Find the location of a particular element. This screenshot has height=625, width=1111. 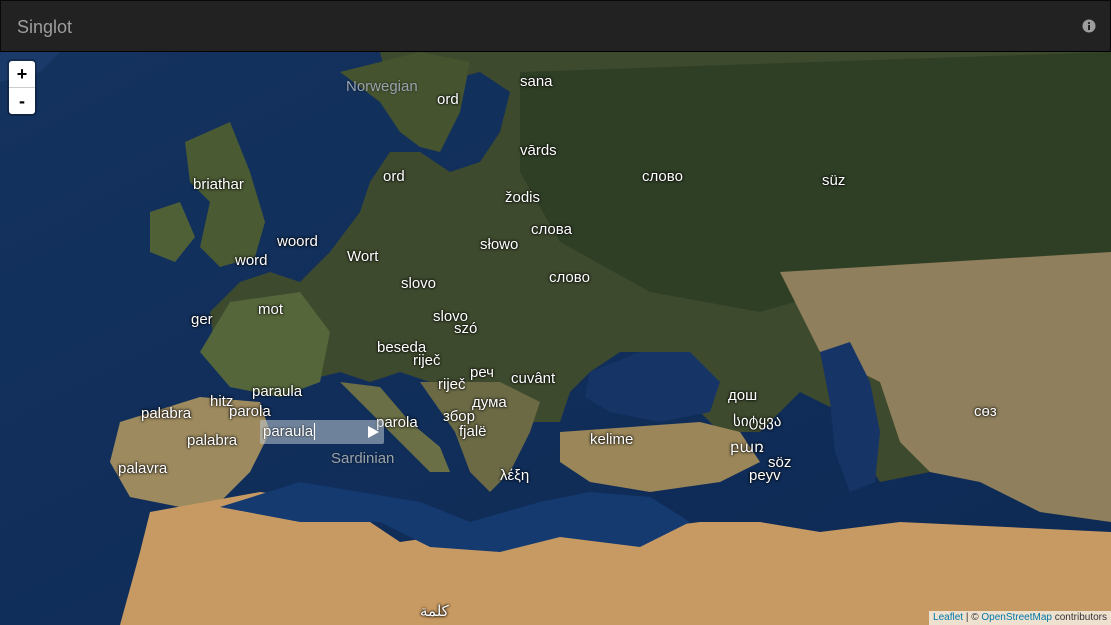

word-label: Wort is located at coordinates (363, 256).